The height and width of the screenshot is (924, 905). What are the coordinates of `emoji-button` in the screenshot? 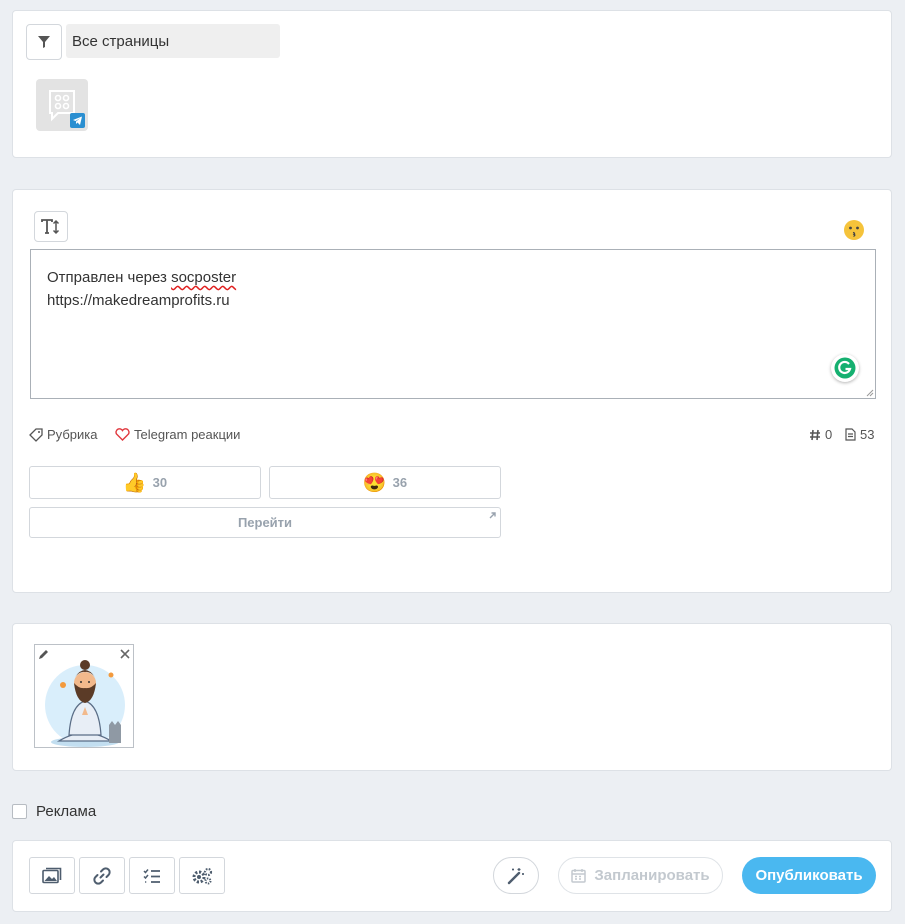 It's located at (854, 230).